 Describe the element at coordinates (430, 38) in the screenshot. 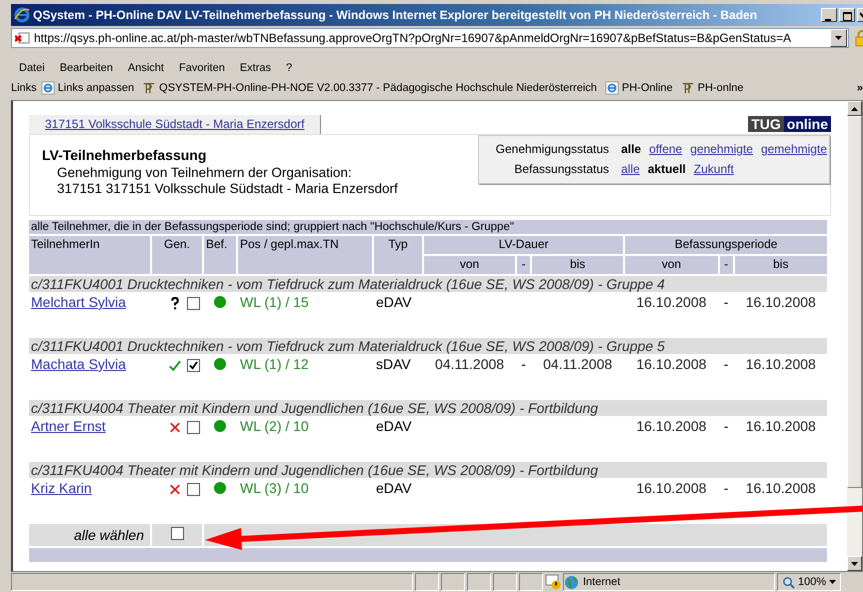

I see `address-field: https://qsys.ph-online.ac.at/ph-master/wbTNBefassung.approveOrgTN?pOrgNr=16907&pAnmeldOrgNr=16907&pBefStatus=B&pGenStatus=A` at that location.